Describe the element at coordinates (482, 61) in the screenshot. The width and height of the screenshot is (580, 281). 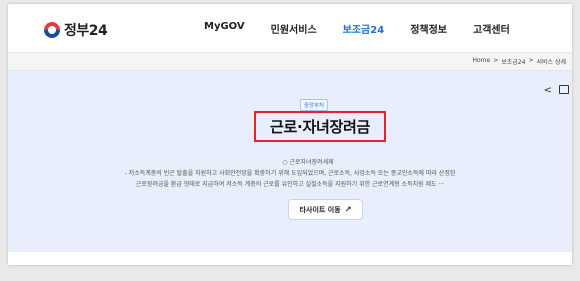
I see `breadcrumb-home: Home` at that location.